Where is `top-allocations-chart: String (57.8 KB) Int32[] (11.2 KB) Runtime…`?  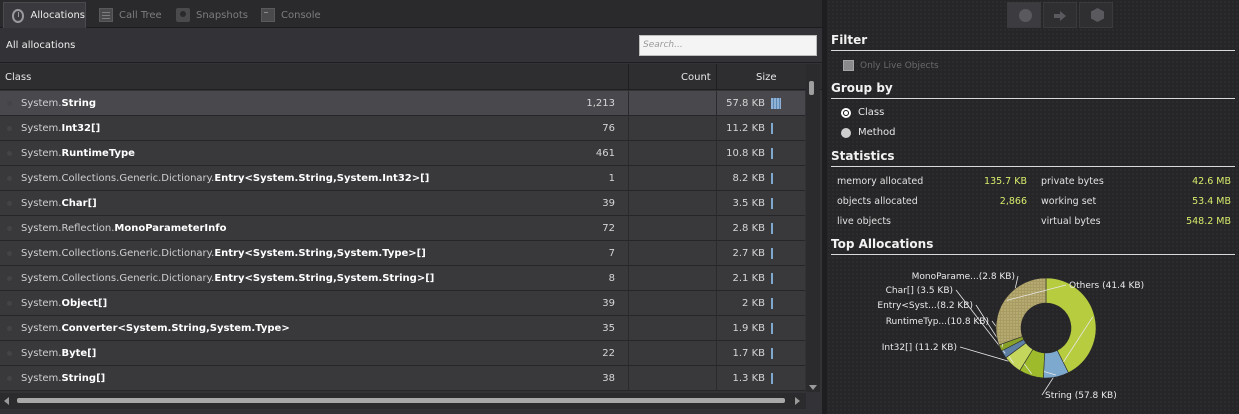 top-allocations-chart: String (57.8 KB) Int32[] (11.2 KB) Runtime… is located at coordinates (1033, 336).